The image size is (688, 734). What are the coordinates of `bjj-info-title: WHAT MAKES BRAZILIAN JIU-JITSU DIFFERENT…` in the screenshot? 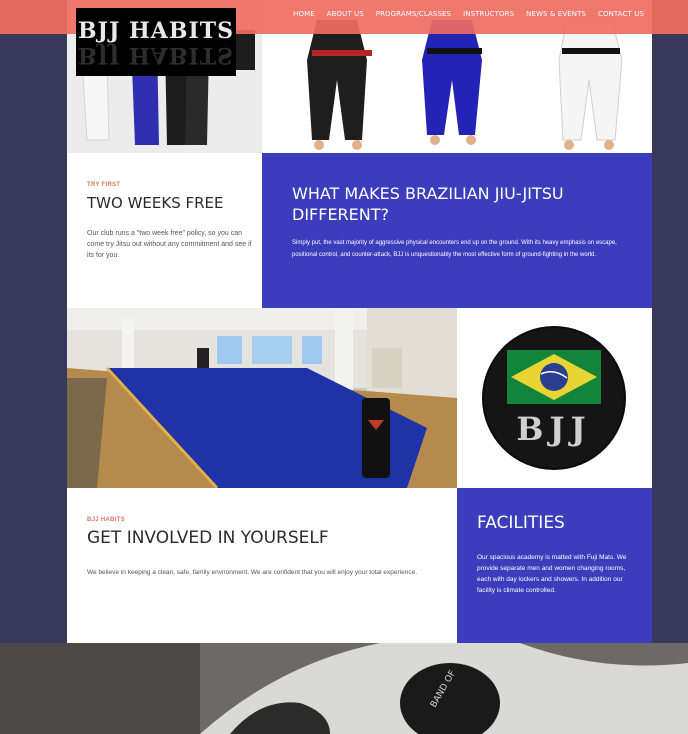 It's located at (428, 204).